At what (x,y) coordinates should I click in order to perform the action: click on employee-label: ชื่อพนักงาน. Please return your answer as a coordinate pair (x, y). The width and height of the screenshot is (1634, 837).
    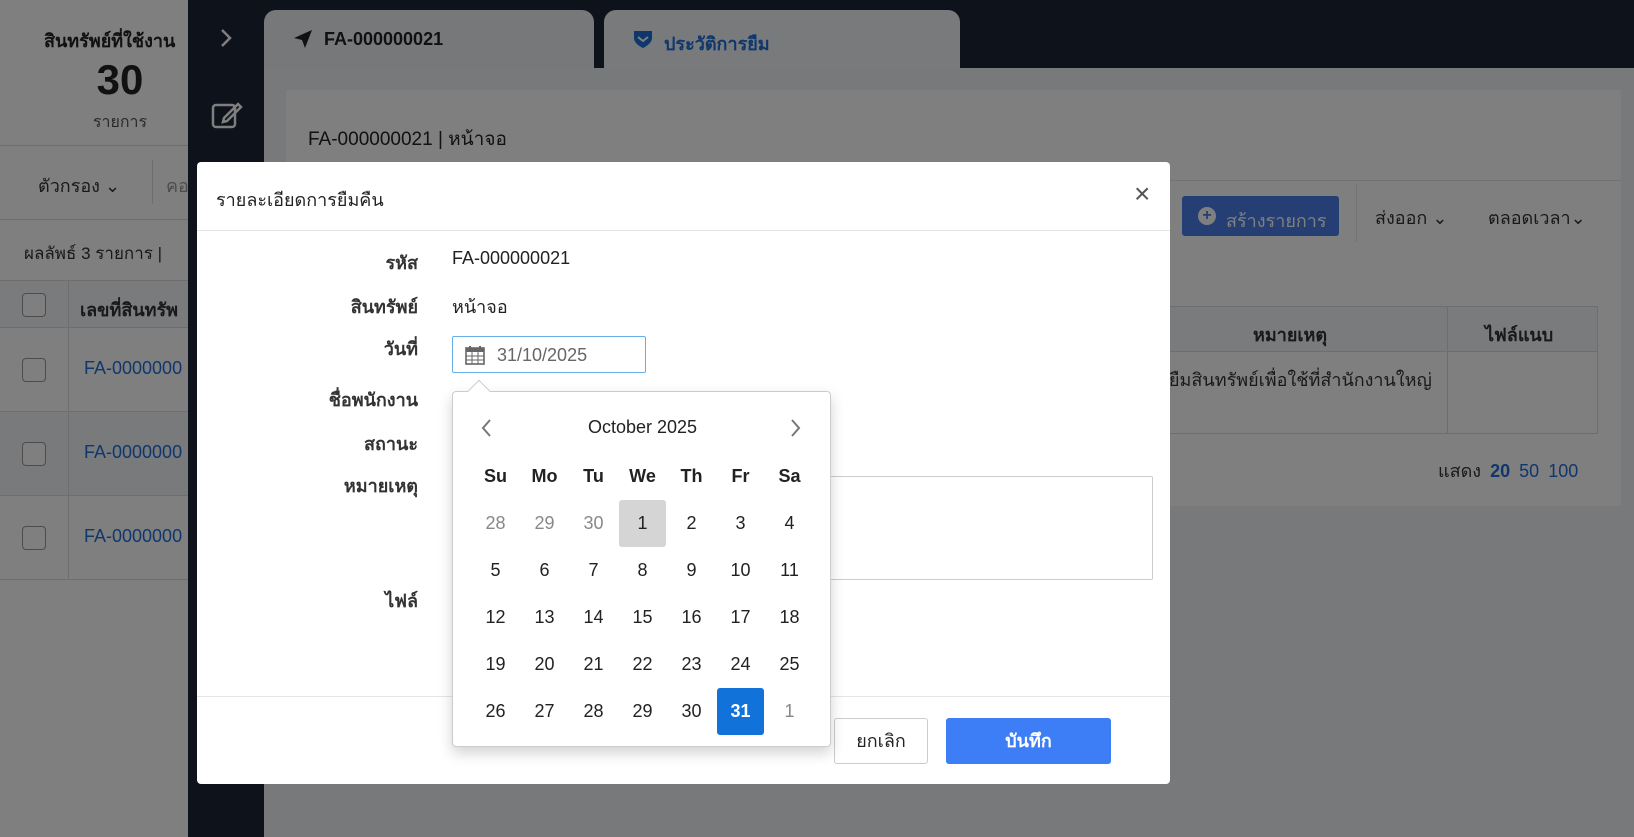
    Looking at the image, I should click on (373, 400).